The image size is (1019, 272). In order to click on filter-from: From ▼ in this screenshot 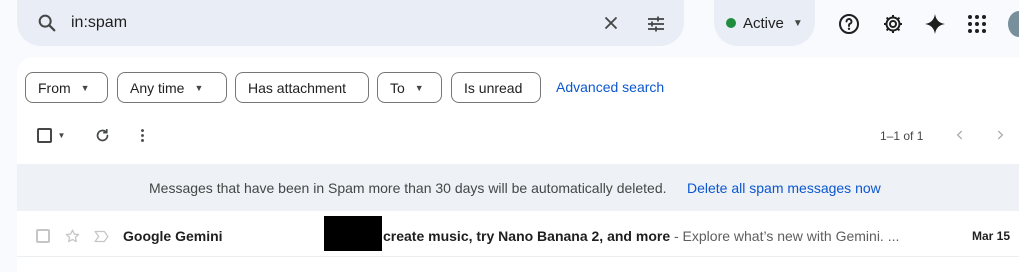, I will do `click(66, 87)`.